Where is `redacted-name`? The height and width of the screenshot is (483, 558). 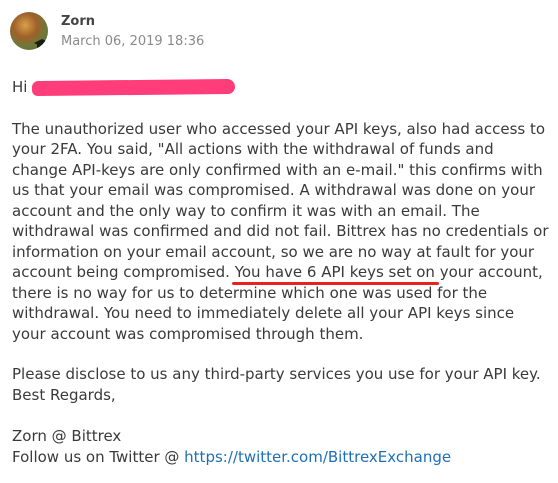
redacted-name is located at coordinates (133, 87).